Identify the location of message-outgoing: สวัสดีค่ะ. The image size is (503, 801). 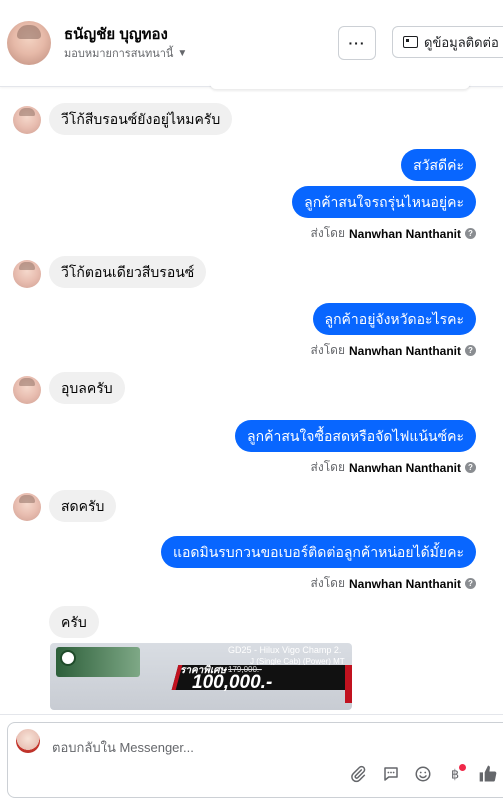
(438, 165).